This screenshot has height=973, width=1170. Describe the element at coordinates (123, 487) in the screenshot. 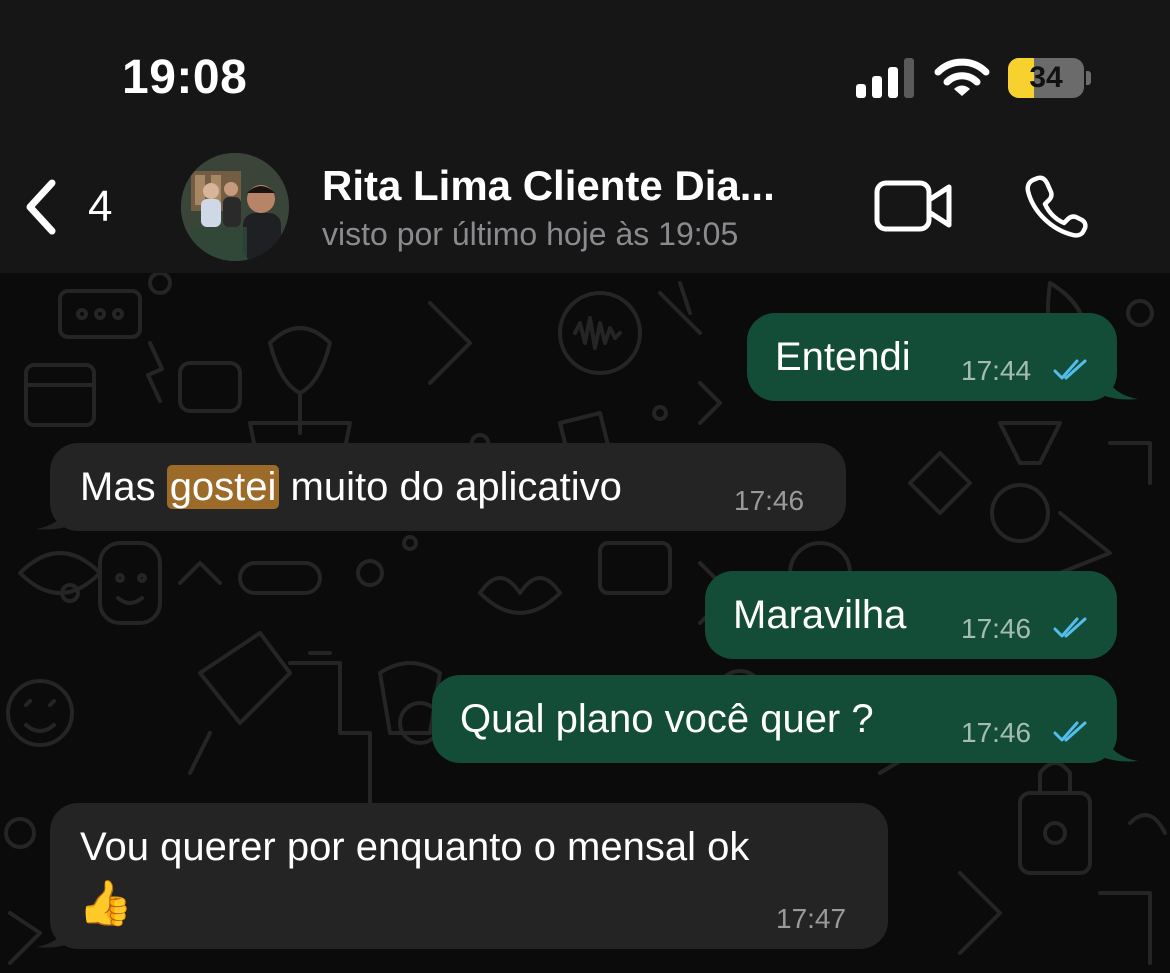

I see `message-text-before: Mas` at that location.